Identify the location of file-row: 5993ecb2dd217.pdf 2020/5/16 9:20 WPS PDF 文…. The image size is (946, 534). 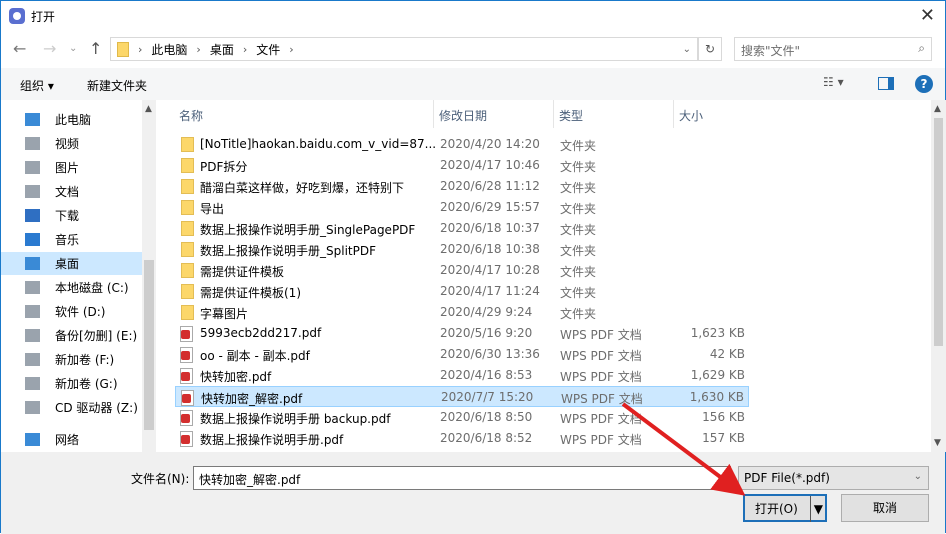
(462, 333).